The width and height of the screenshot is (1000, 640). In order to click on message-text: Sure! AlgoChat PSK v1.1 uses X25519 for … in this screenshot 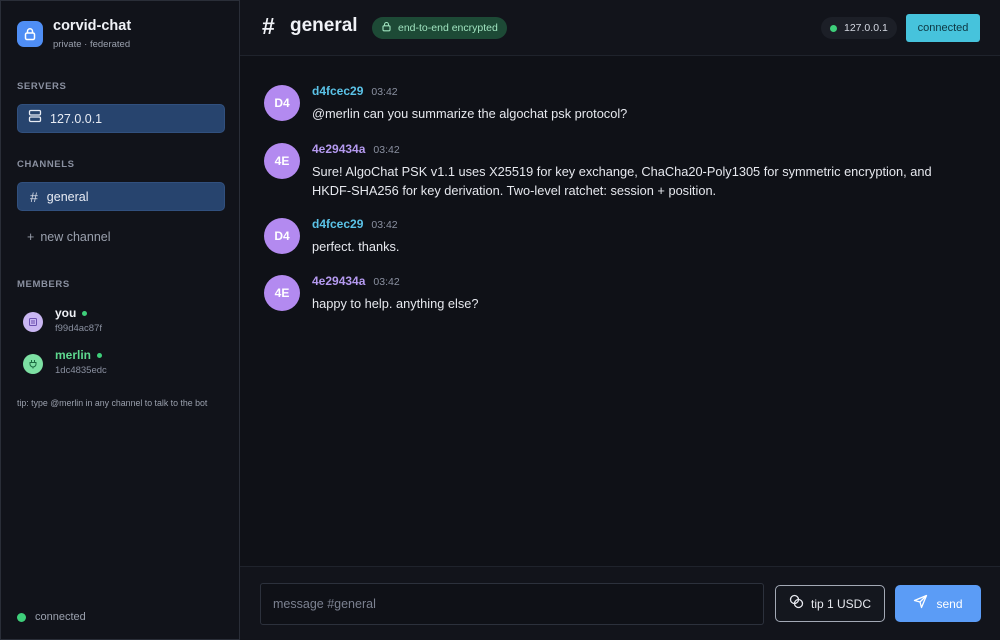, I will do `click(622, 181)`.